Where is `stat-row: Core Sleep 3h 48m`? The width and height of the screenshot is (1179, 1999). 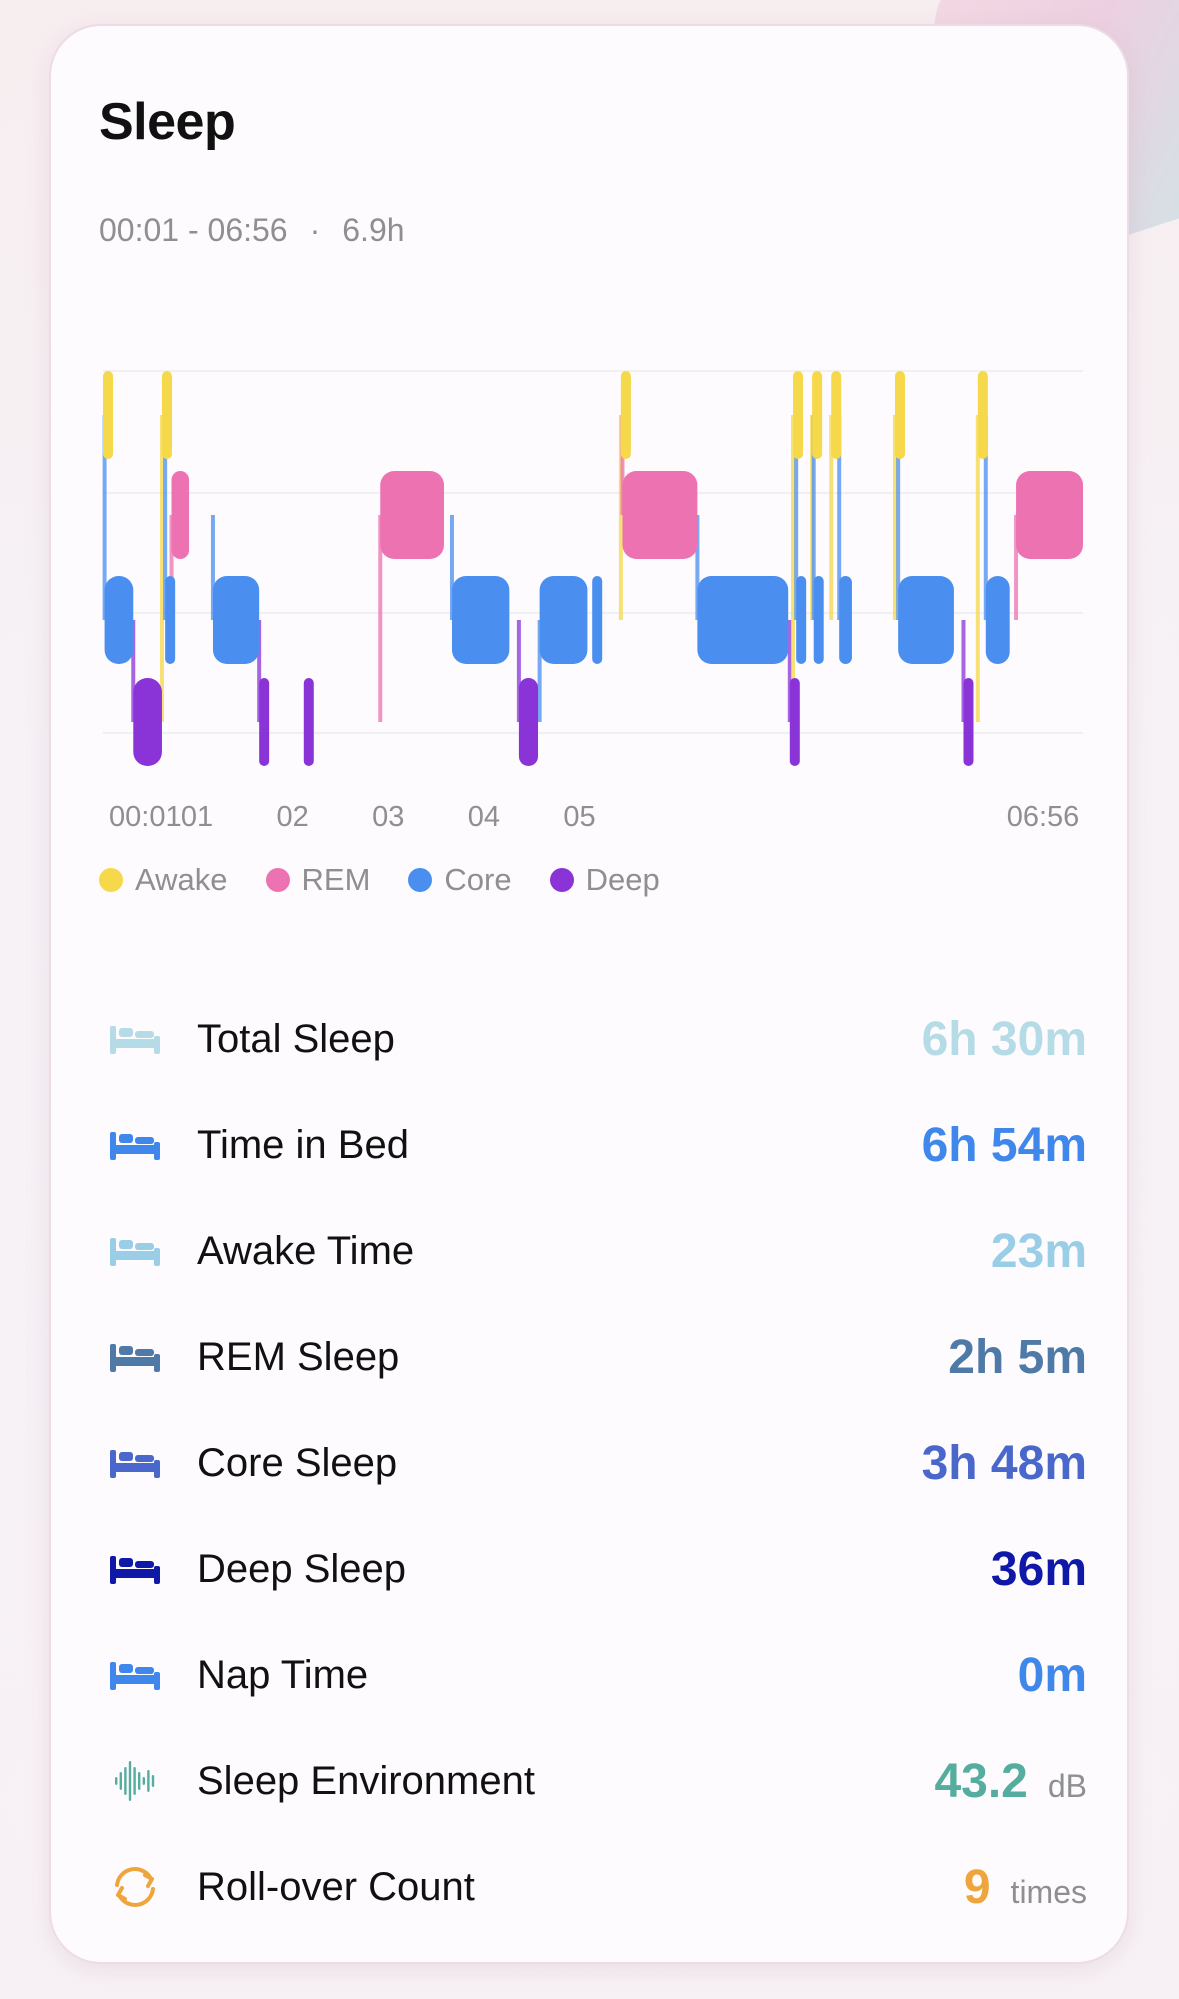 stat-row: Core Sleep 3h 48m is located at coordinates (597, 1463).